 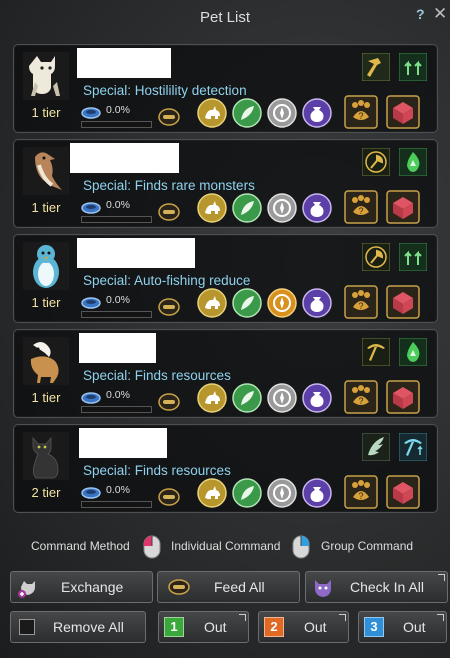 I want to click on feed-all-label: Feed All, so click(x=239, y=587).